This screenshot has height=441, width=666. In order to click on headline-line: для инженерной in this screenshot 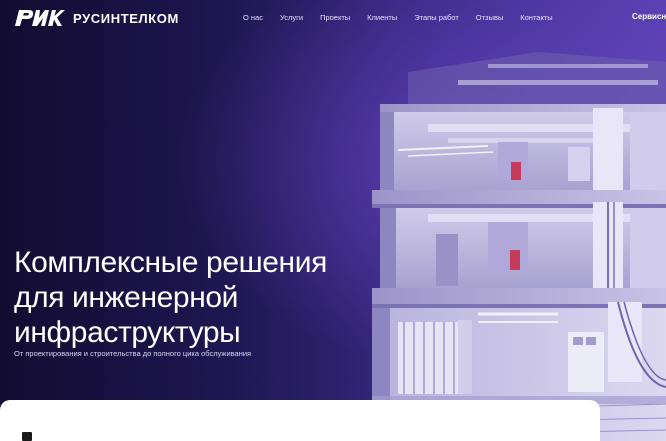, I will do `click(126, 297)`.